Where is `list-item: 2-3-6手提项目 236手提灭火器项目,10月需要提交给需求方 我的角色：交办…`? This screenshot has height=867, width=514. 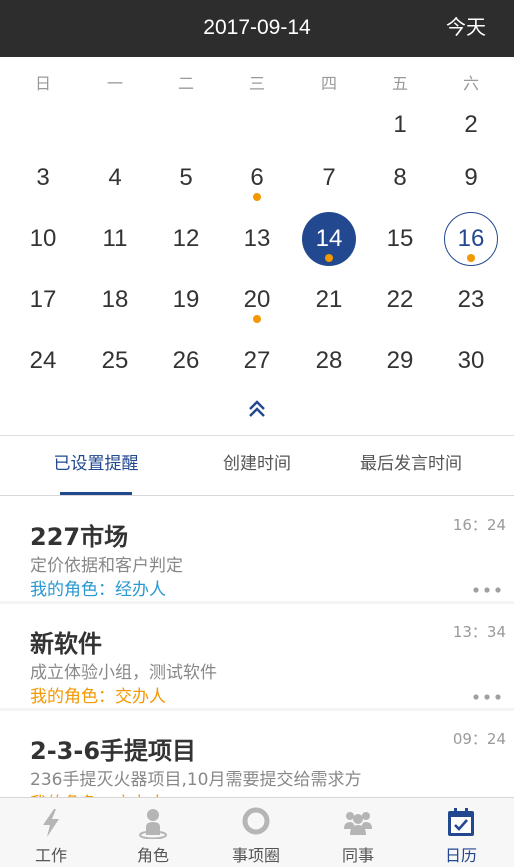 list-item: 2-3-6手提项目 236手提灭火器项目,10月需要提交给需求方 我的角色：交办… is located at coordinates (257, 754).